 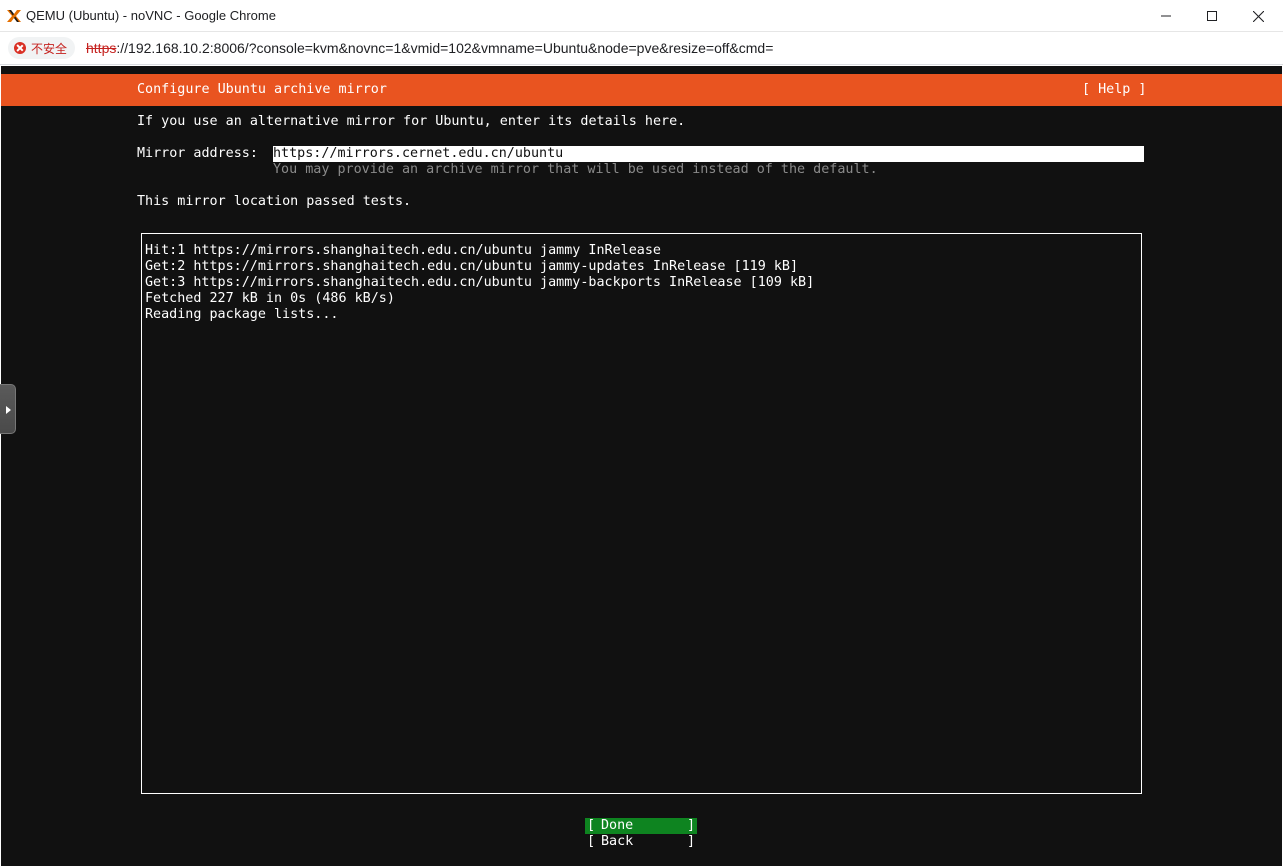 What do you see at coordinates (49, 48) in the screenshot?
I see `security-label: 不安全` at bounding box center [49, 48].